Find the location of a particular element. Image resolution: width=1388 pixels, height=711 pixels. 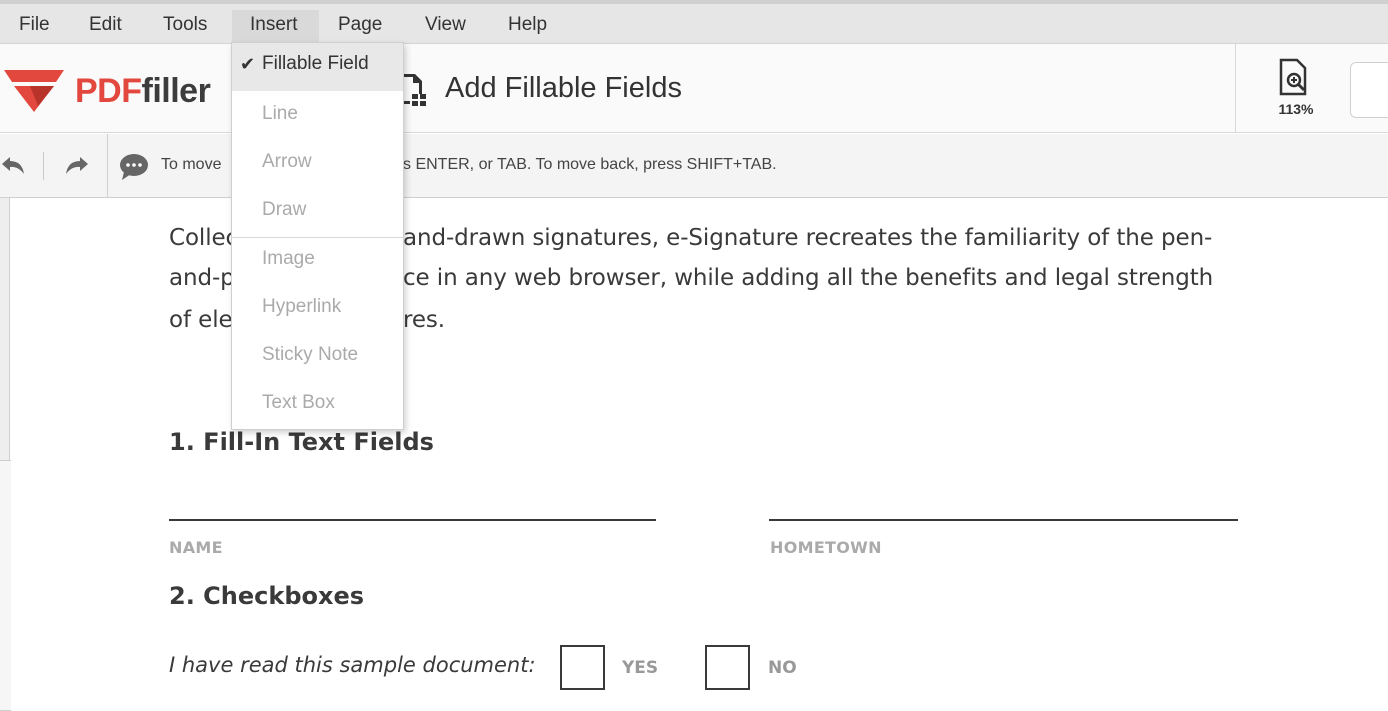

divider is located at coordinates (1235, 88).